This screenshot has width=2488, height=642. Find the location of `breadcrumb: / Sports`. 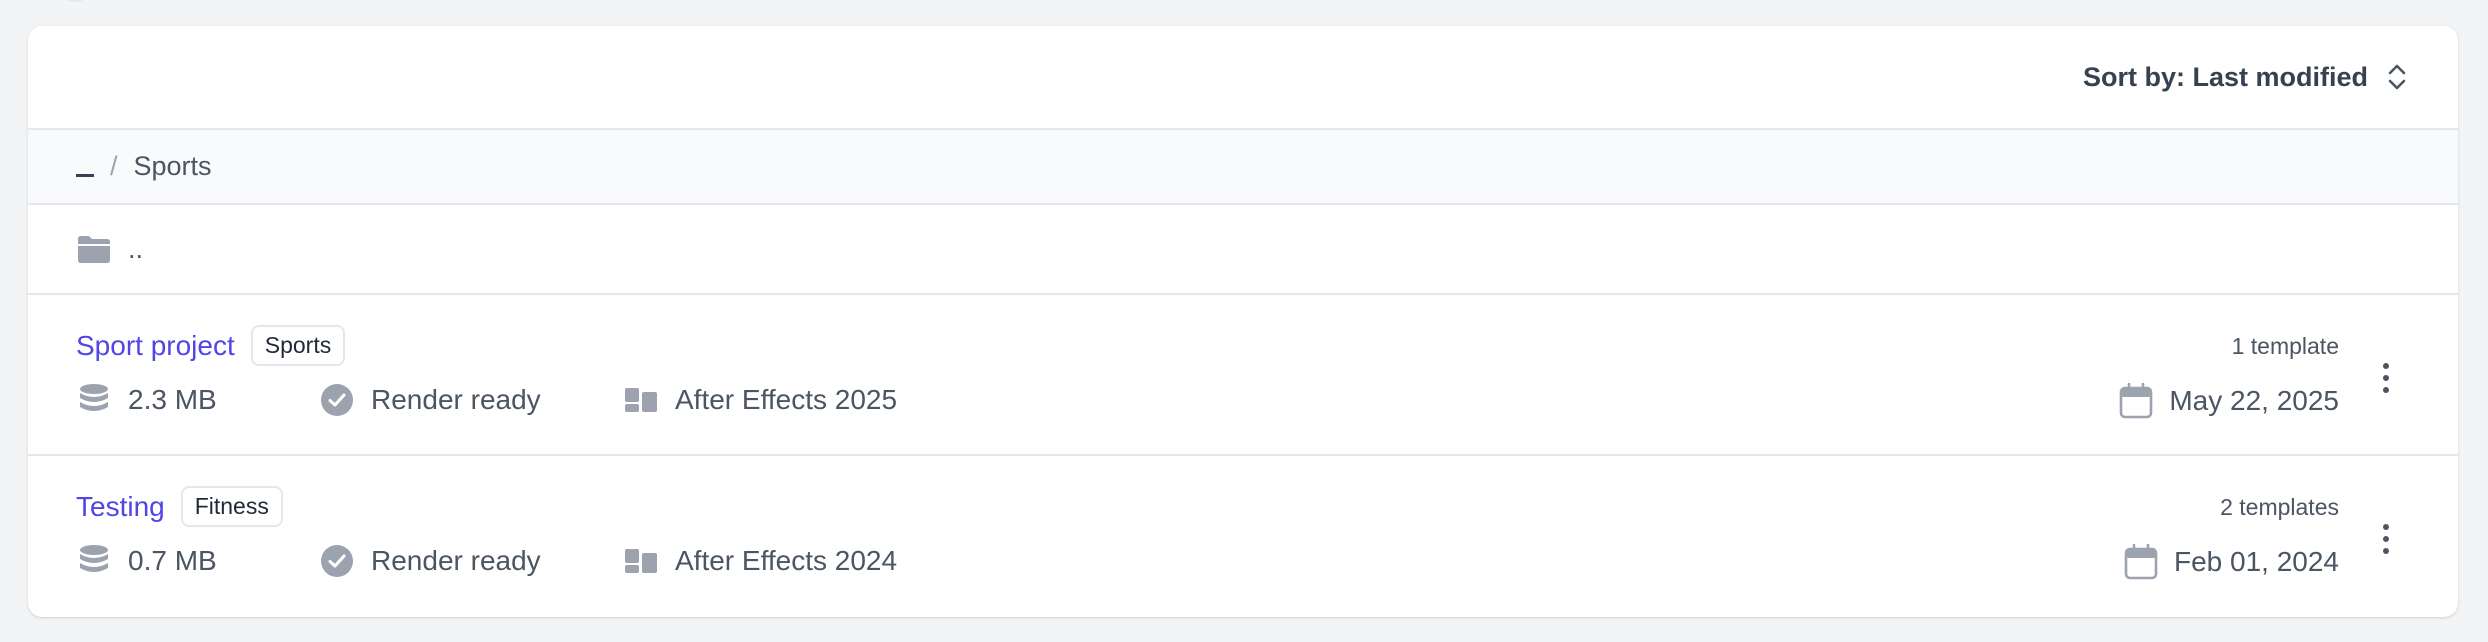

breadcrumb: / Sports is located at coordinates (1243, 167).